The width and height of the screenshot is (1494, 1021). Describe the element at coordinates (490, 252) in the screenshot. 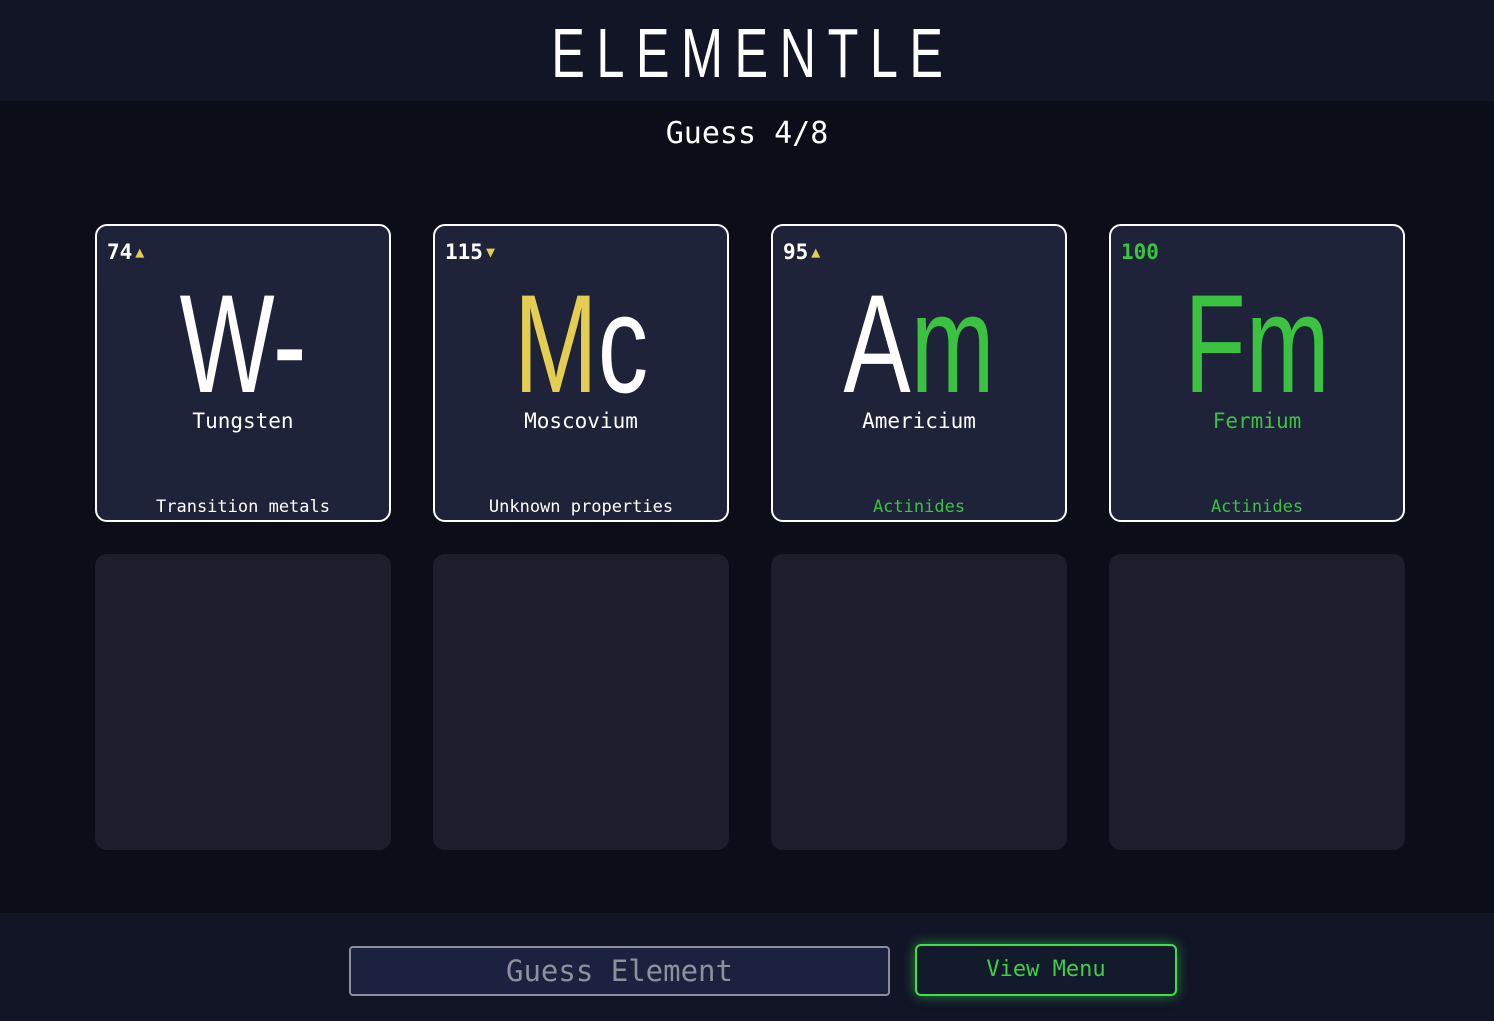

I see `arrow-down-icon: ▼` at that location.